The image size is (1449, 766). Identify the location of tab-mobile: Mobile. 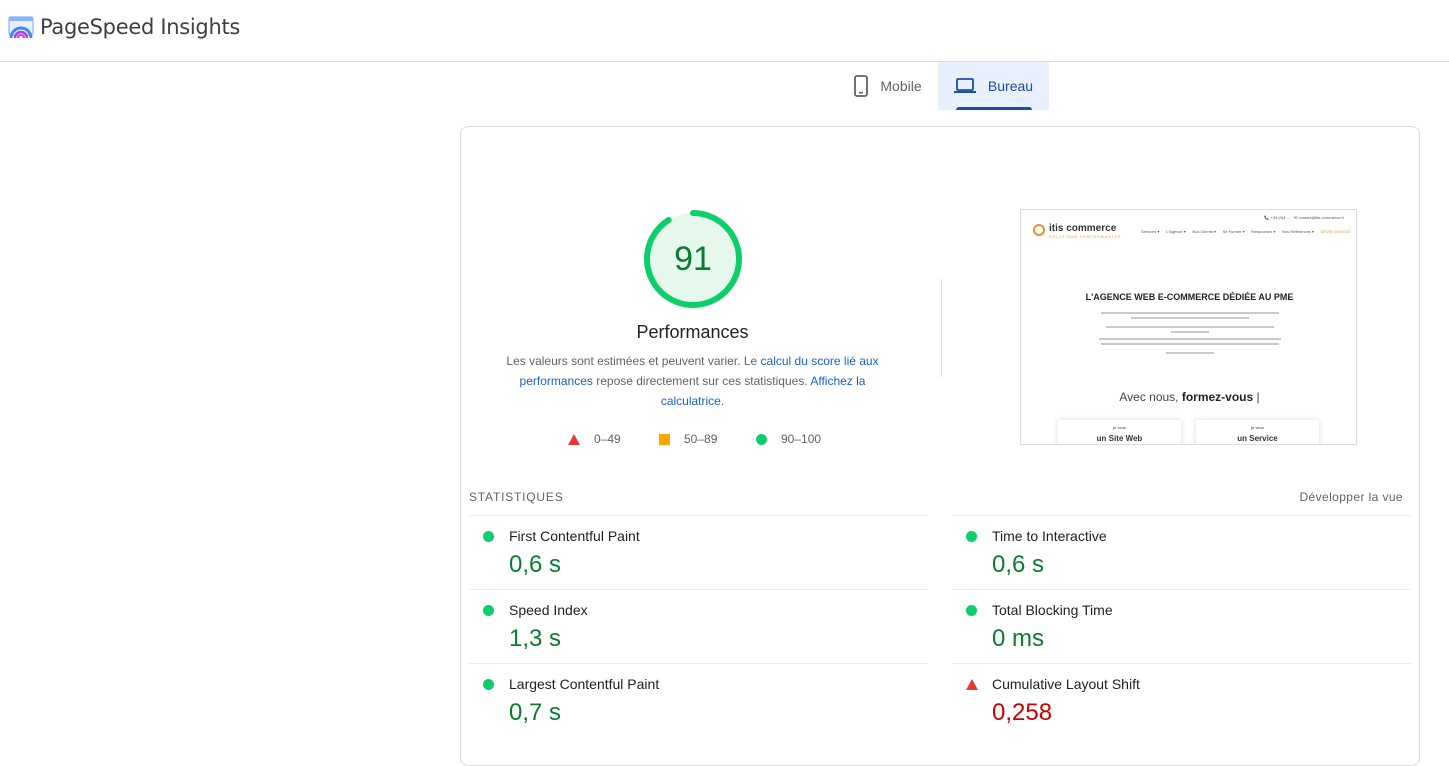
(888, 86).